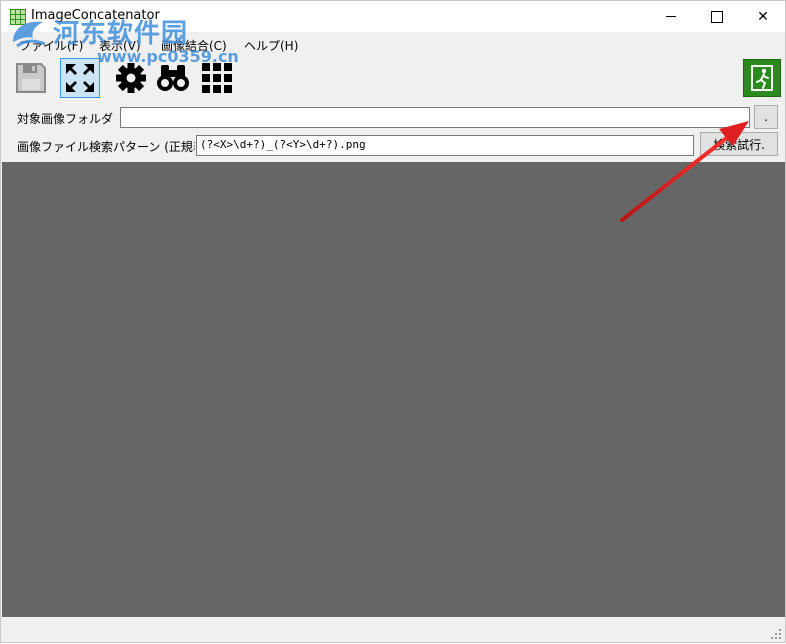 The height and width of the screenshot is (644, 786). Describe the element at coordinates (121, 34) in the screenshot. I see `watermark-text: 河东软件园` at that location.